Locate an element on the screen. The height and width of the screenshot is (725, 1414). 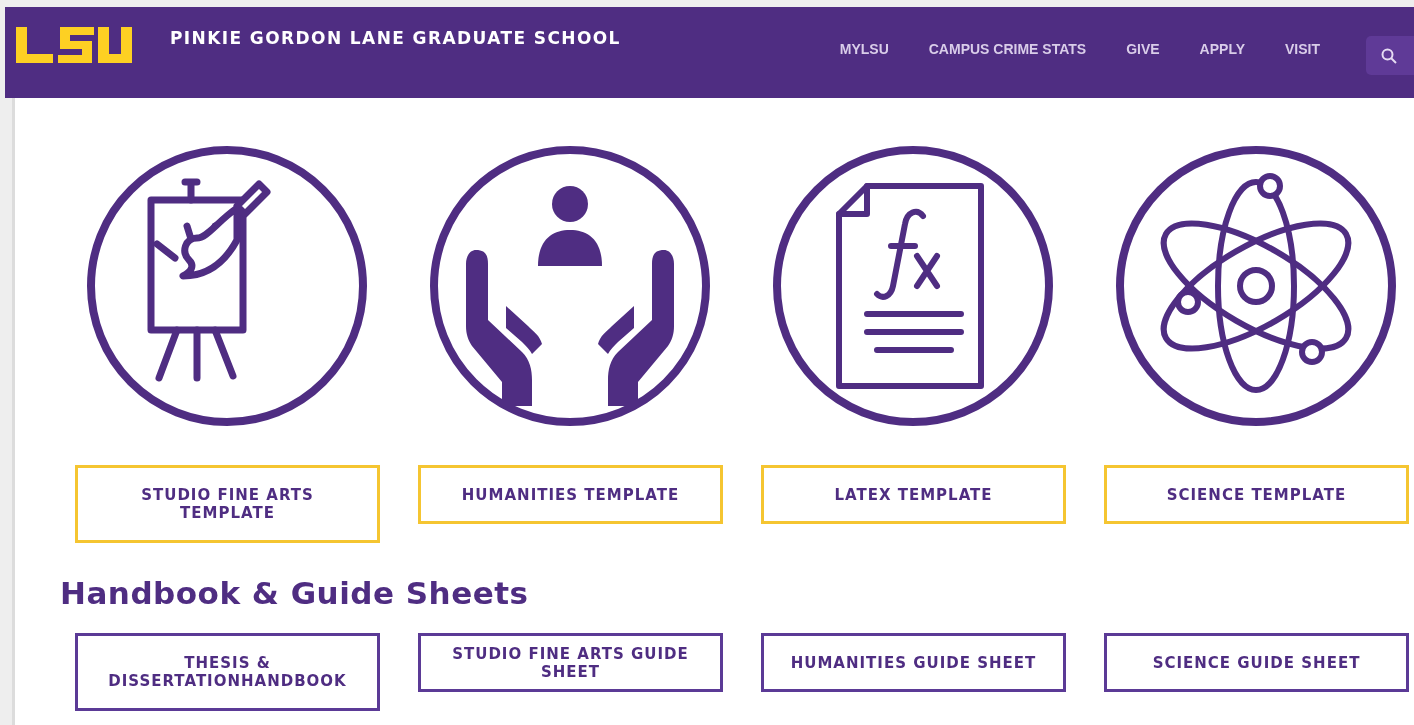
link-button: HUMANITIES TEMPLATE is located at coordinates (570, 494).